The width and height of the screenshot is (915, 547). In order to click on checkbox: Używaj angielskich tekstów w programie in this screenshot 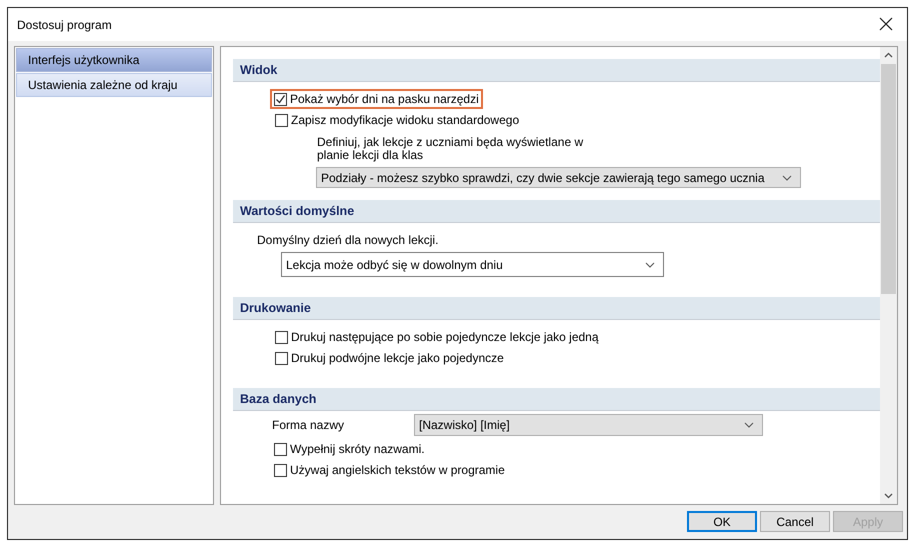, I will do `click(389, 470)`.